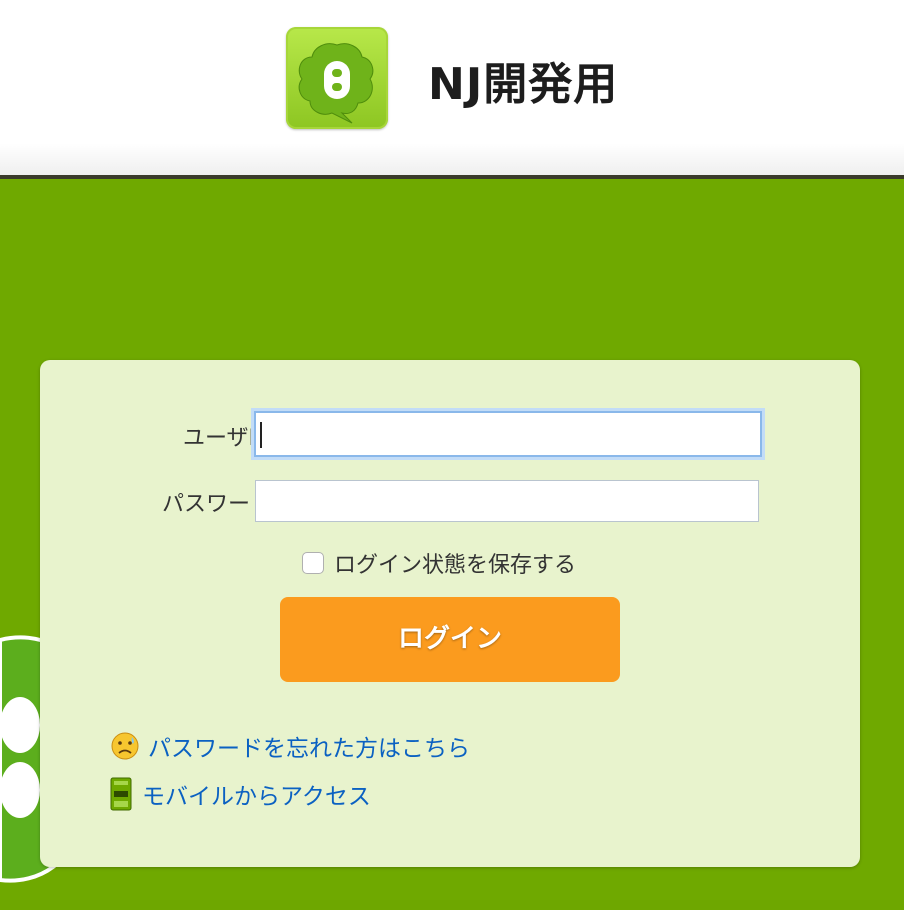  What do you see at coordinates (508, 434) in the screenshot?
I see `user-id-field` at bounding box center [508, 434].